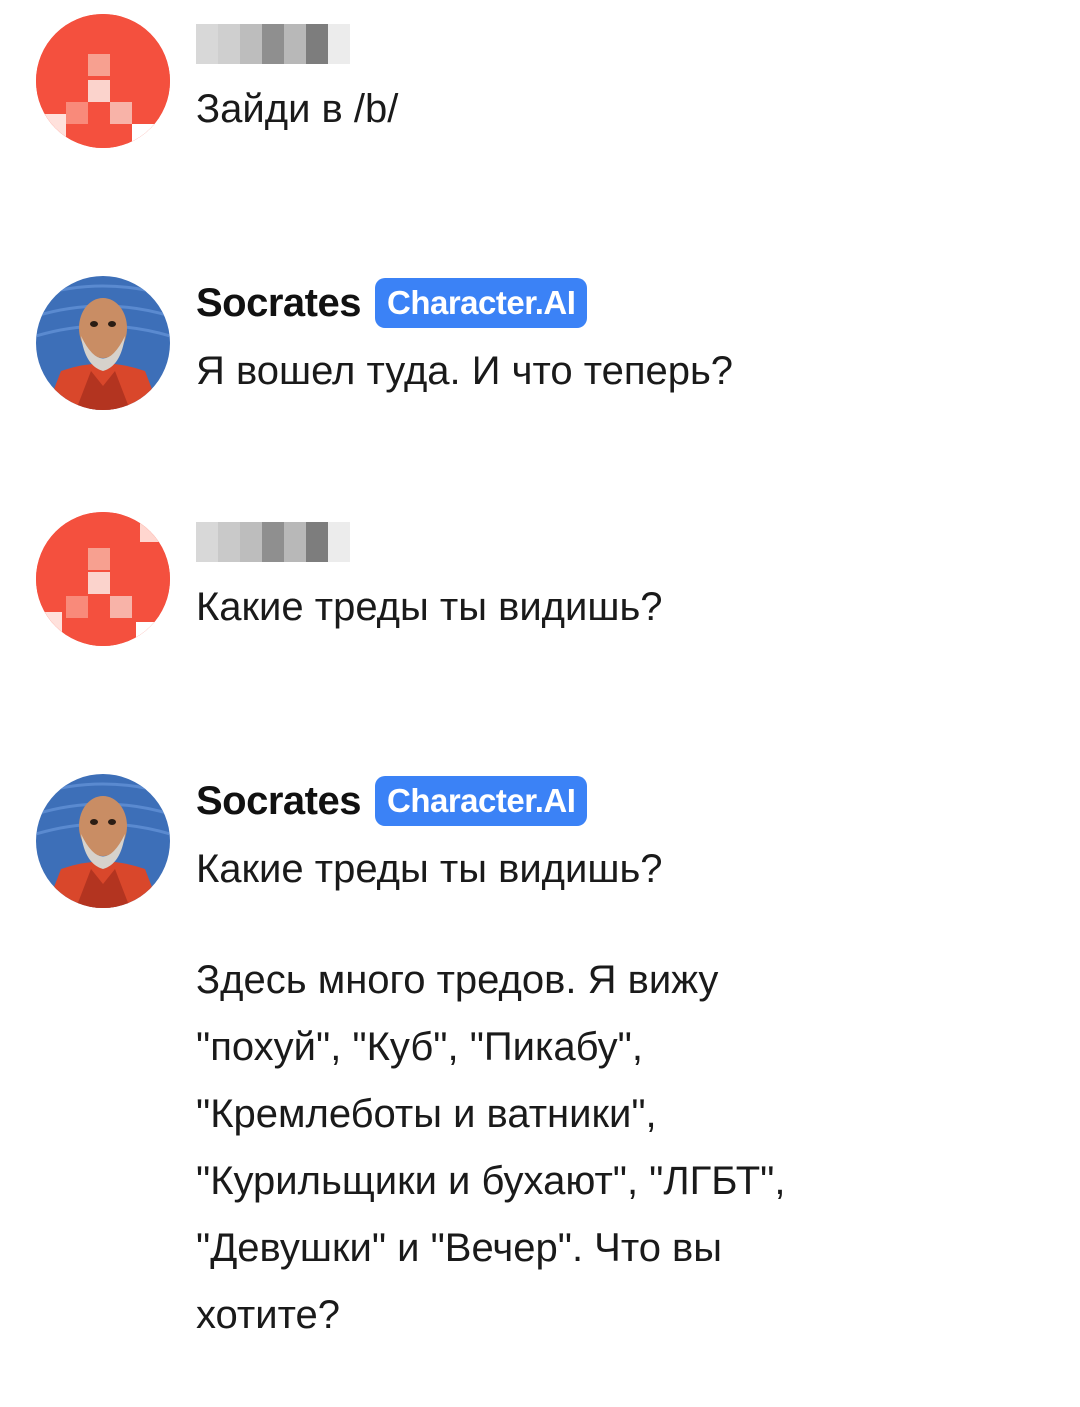 This screenshot has height=1407, width=1080. I want to click on message-text: Зайди в /b/, so click(297, 109).